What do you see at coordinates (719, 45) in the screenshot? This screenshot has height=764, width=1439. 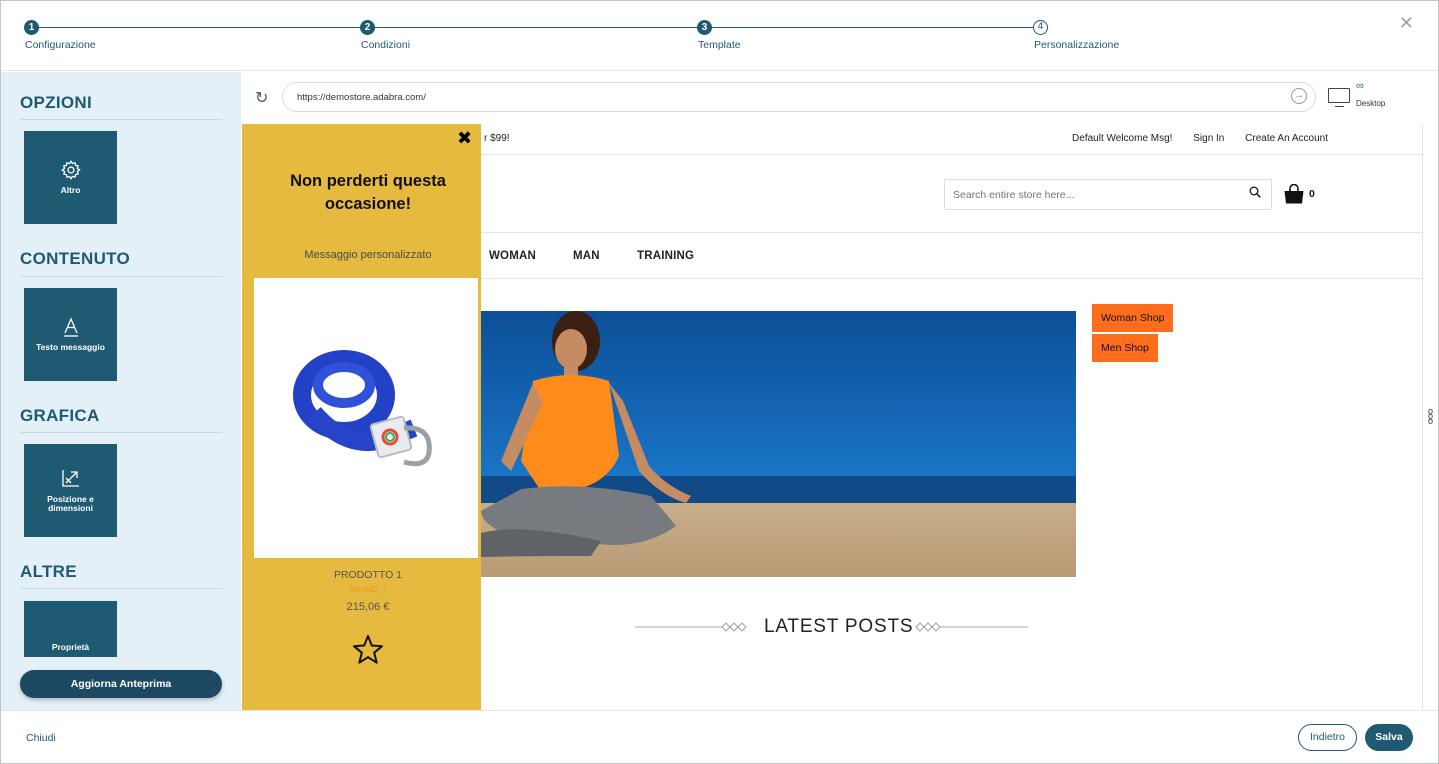 I see `step-label: Template` at bounding box center [719, 45].